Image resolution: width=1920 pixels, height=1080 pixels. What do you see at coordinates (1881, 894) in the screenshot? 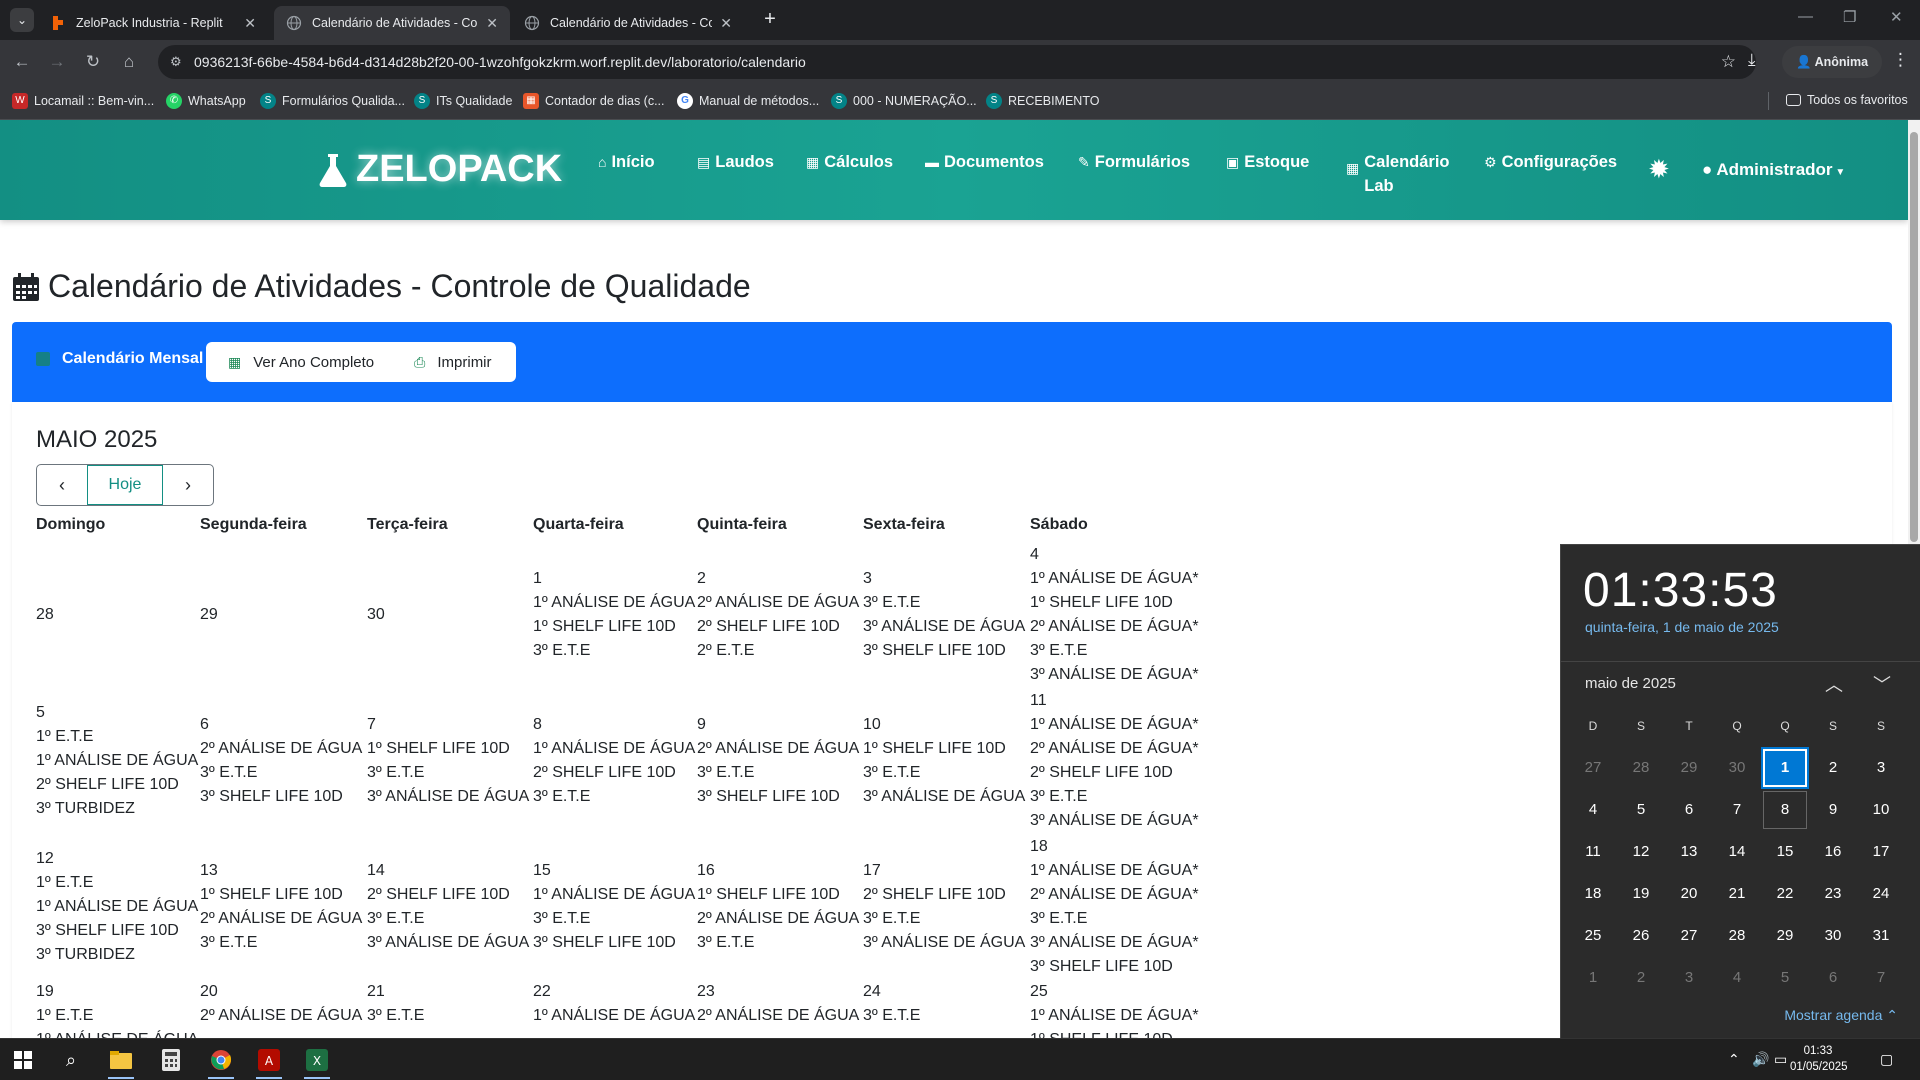
I see `calendar-day: 24` at bounding box center [1881, 894].